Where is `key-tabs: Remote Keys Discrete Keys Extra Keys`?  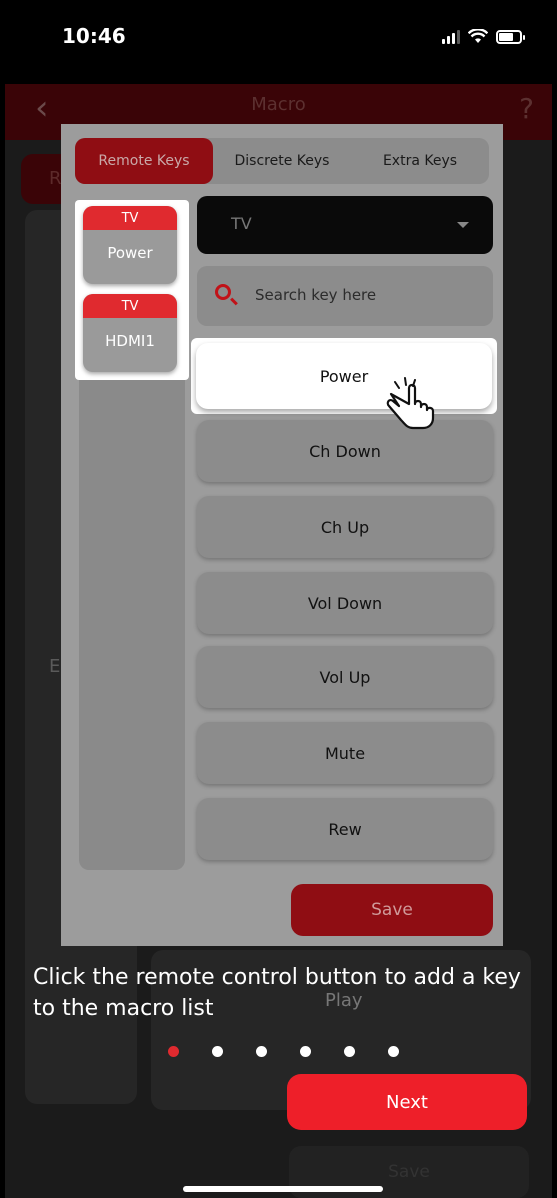 key-tabs: Remote Keys Discrete Keys Extra Keys is located at coordinates (282, 161).